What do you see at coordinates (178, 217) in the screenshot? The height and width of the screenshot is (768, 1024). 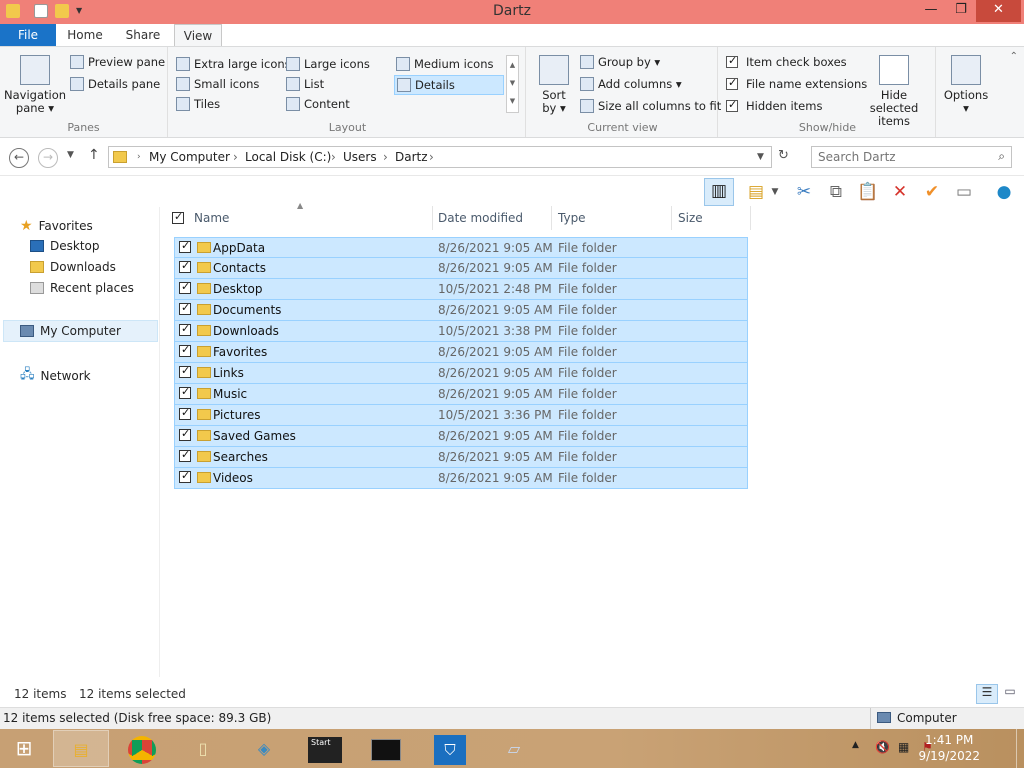 I see `select-all-checkbox: ✓` at bounding box center [178, 217].